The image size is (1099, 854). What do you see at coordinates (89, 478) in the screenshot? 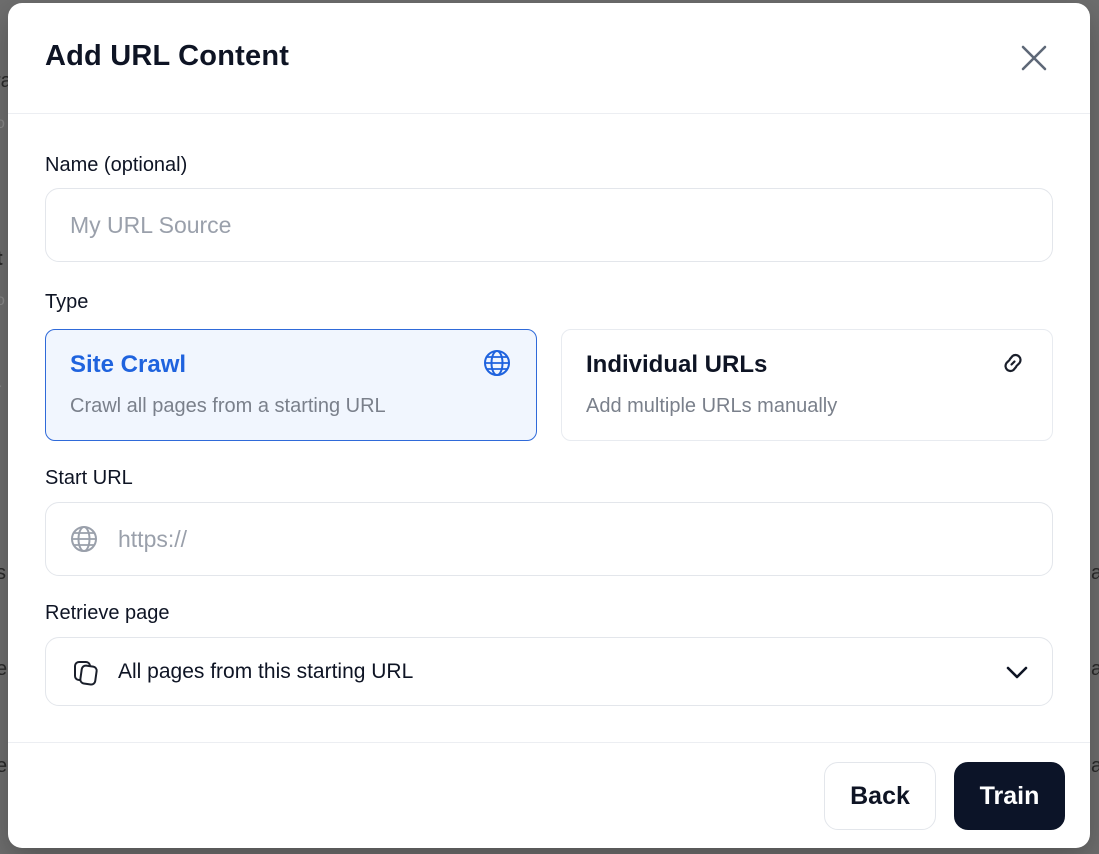
I see `start-url-label: Start URL` at bounding box center [89, 478].